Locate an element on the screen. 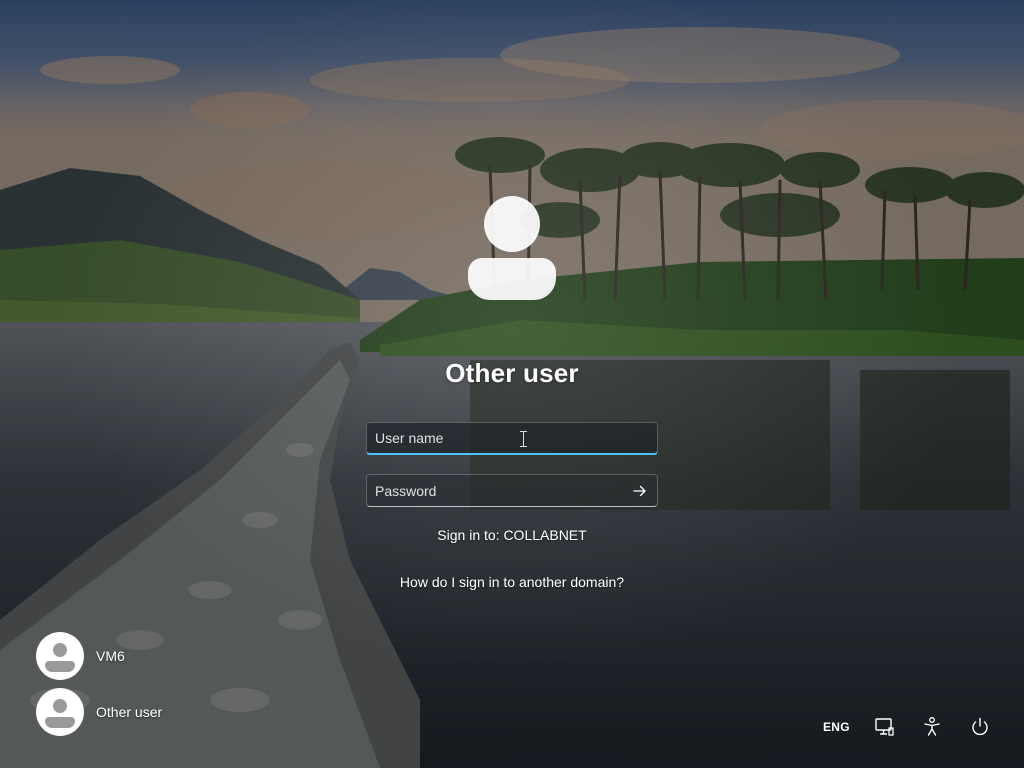 This screenshot has height=768, width=1024. accessibility-button is located at coordinates (932, 727).